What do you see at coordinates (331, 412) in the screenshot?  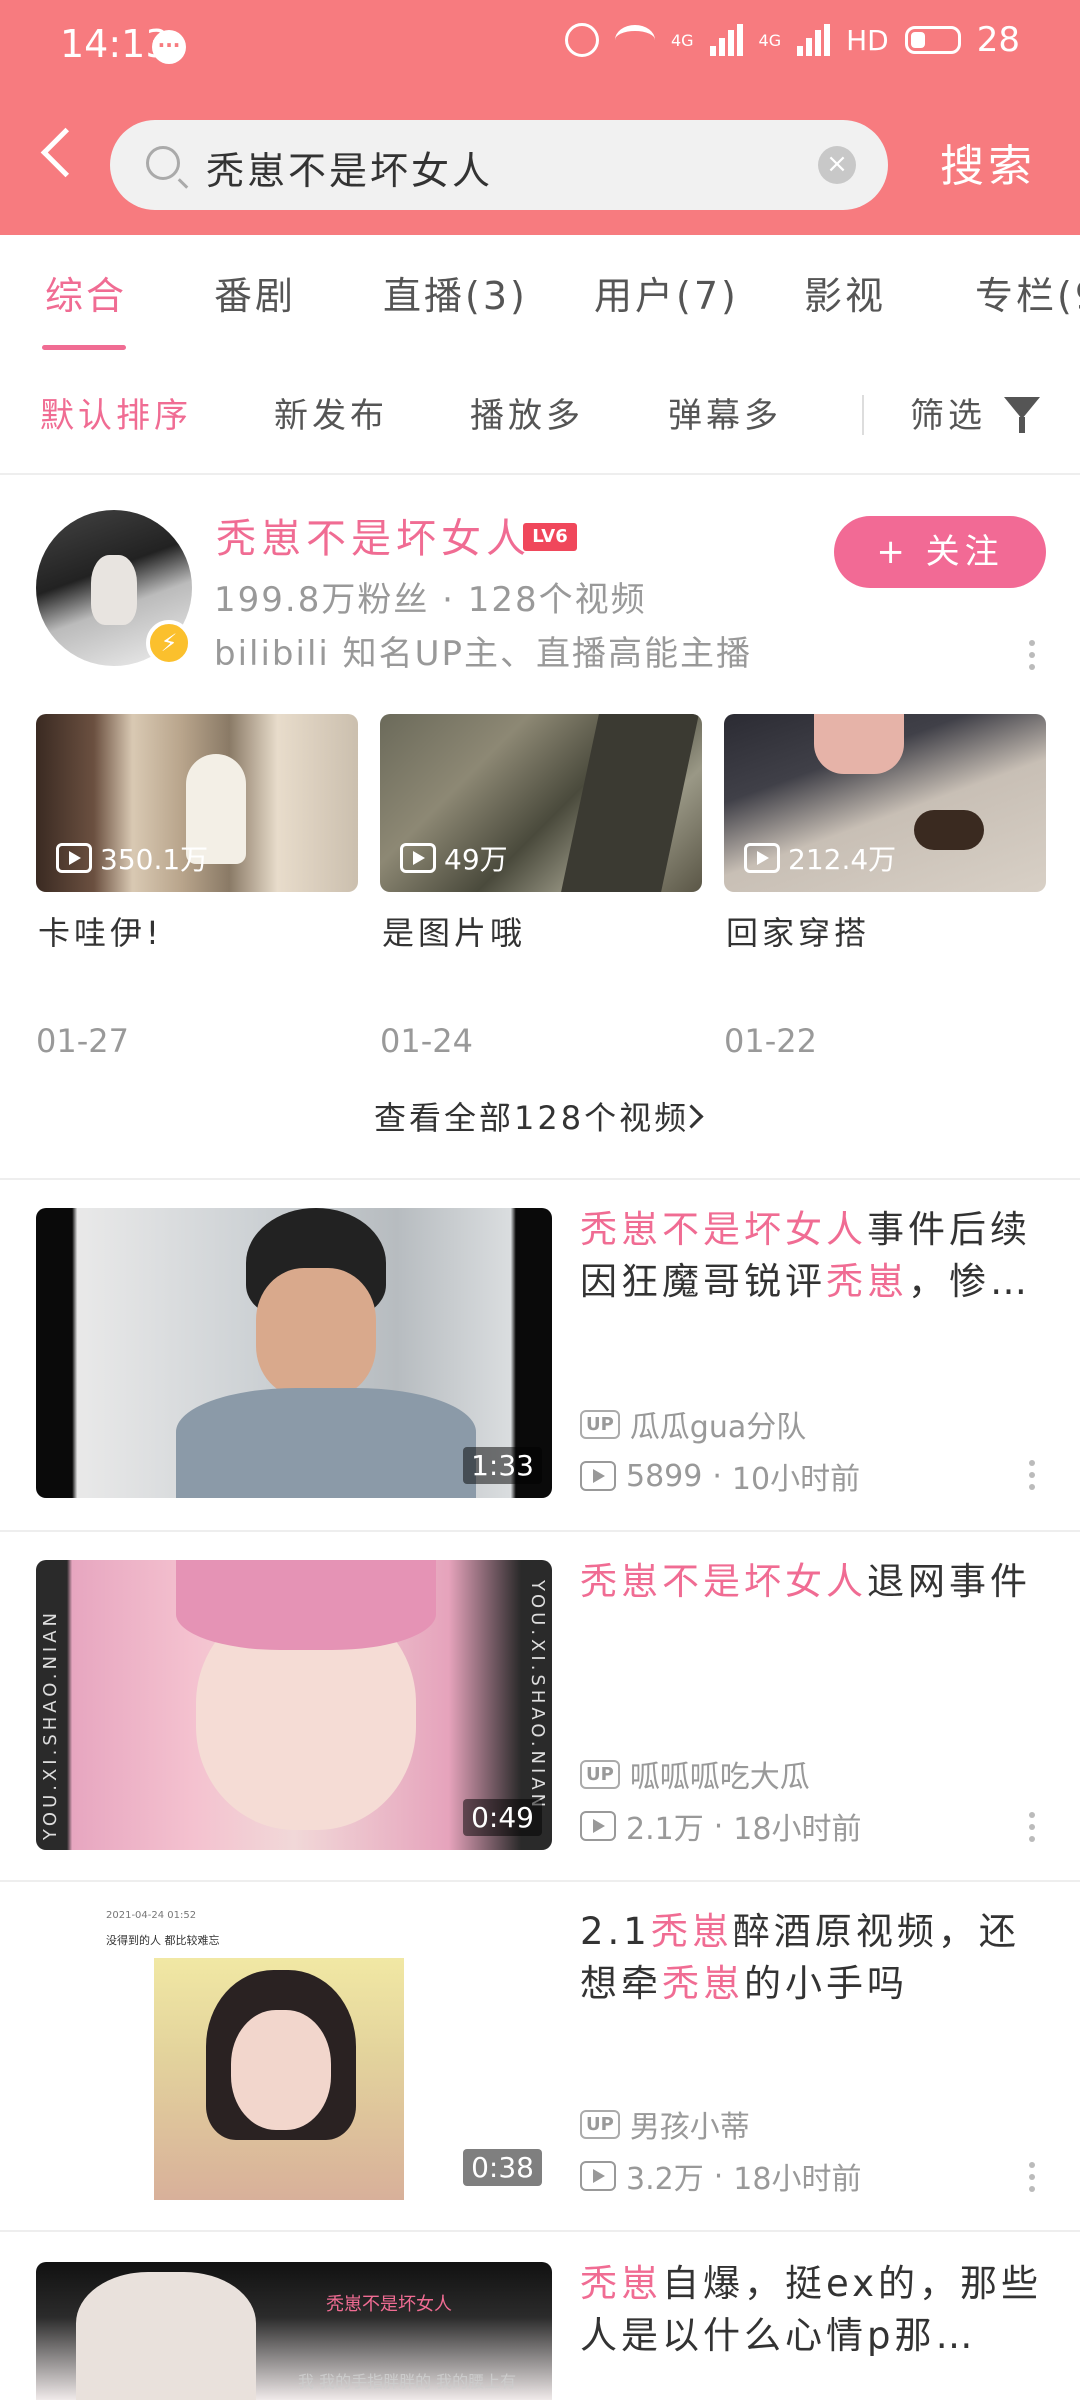 I see `sort-newest: 新发布` at bounding box center [331, 412].